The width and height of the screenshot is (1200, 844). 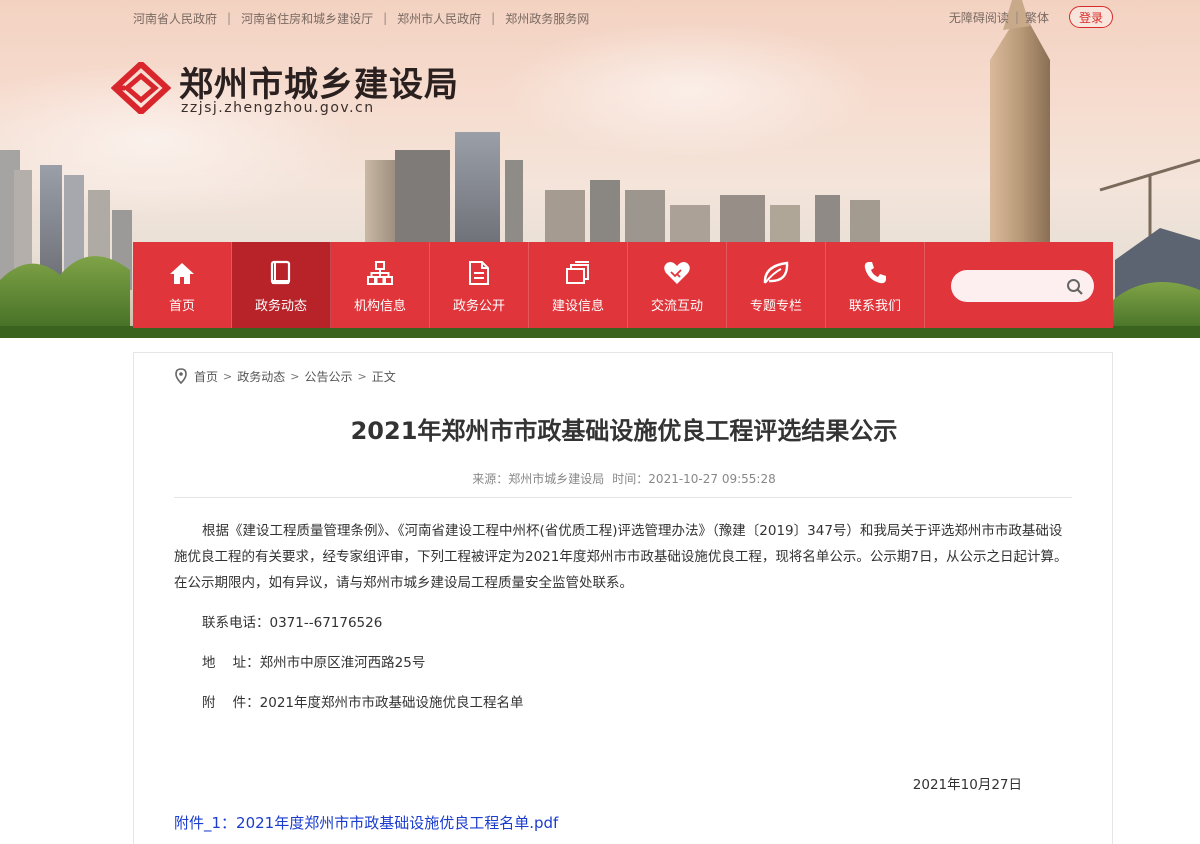 What do you see at coordinates (979, 17) in the screenshot?
I see `barrier-free-reading-link: 无障碍阅读` at bounding box center [979, 17].